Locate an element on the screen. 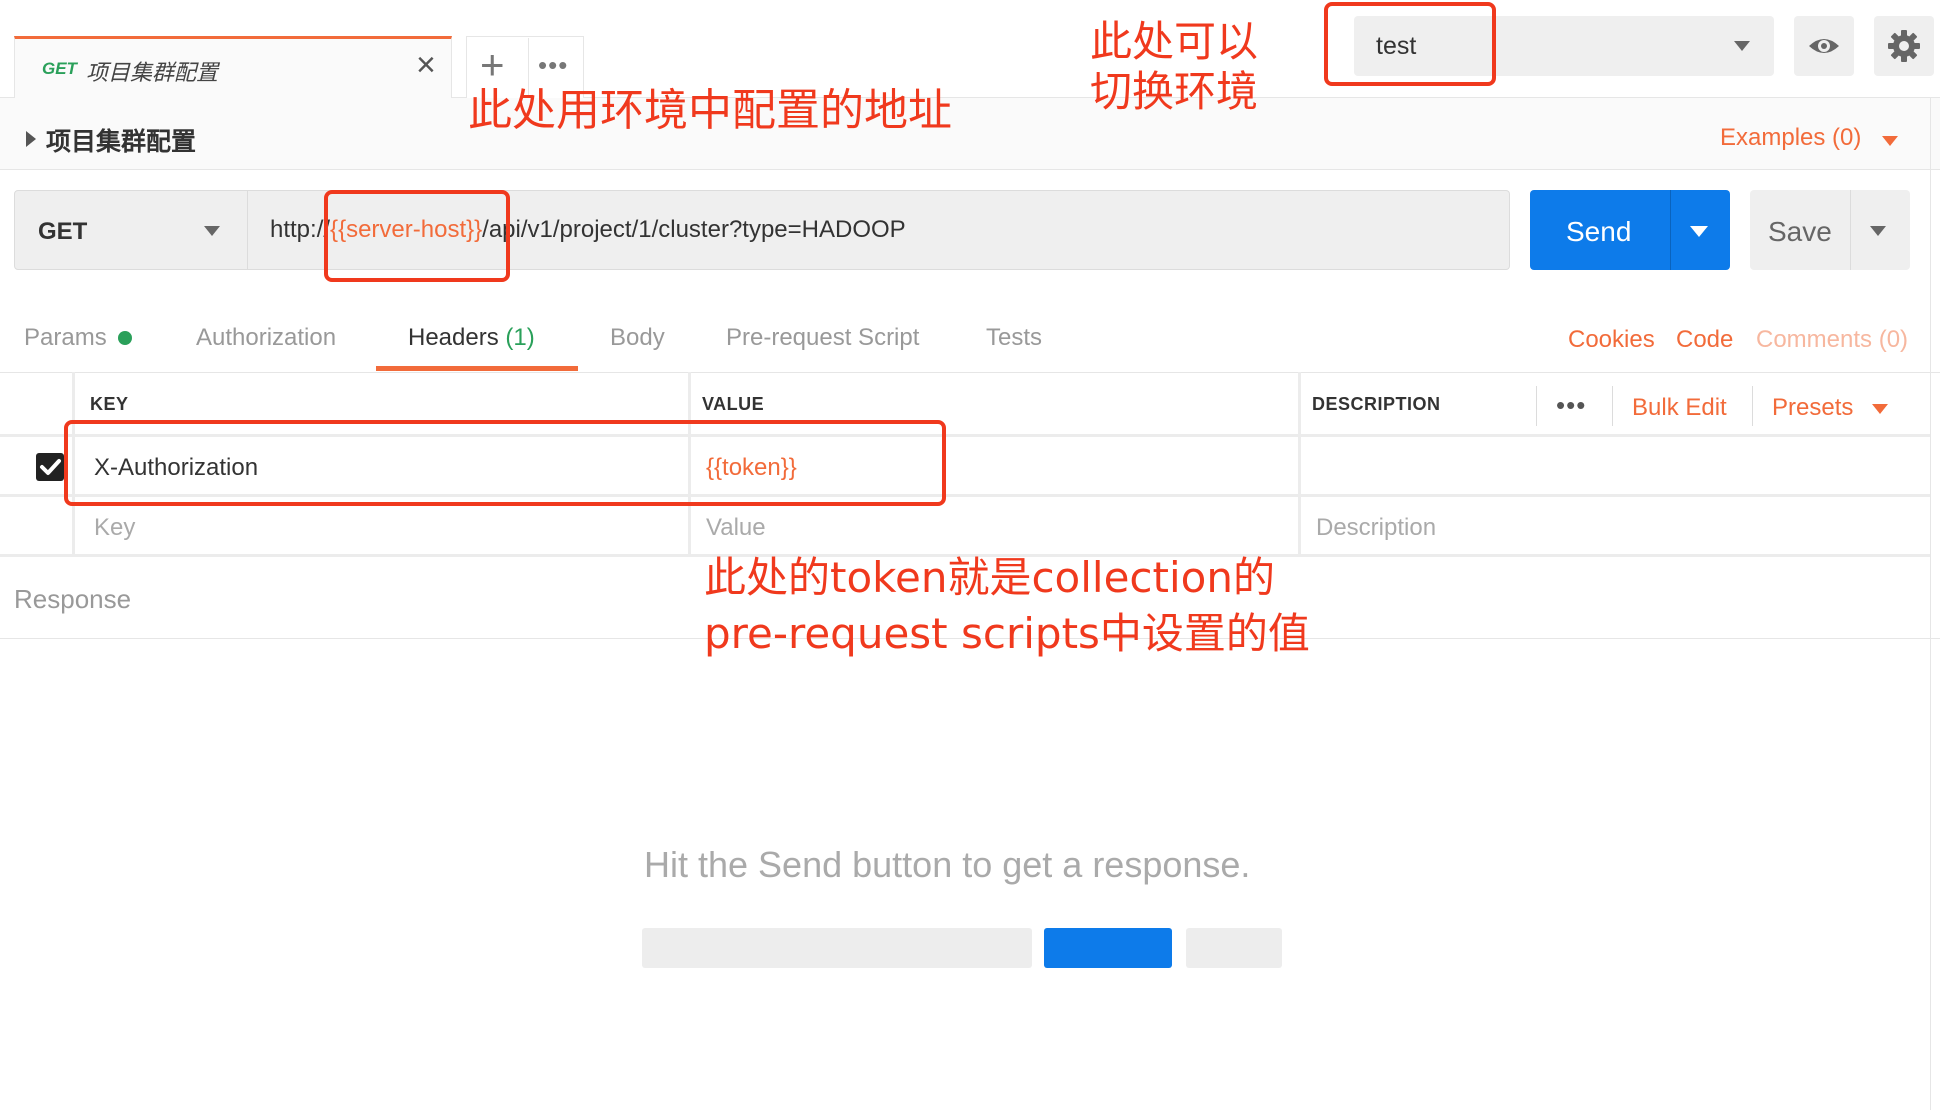 The height and width of the screenshot is (1110, 1940). annotation-token-note-line2: pre-request scripts中设置的值 is located at coordinates (1007, 633).